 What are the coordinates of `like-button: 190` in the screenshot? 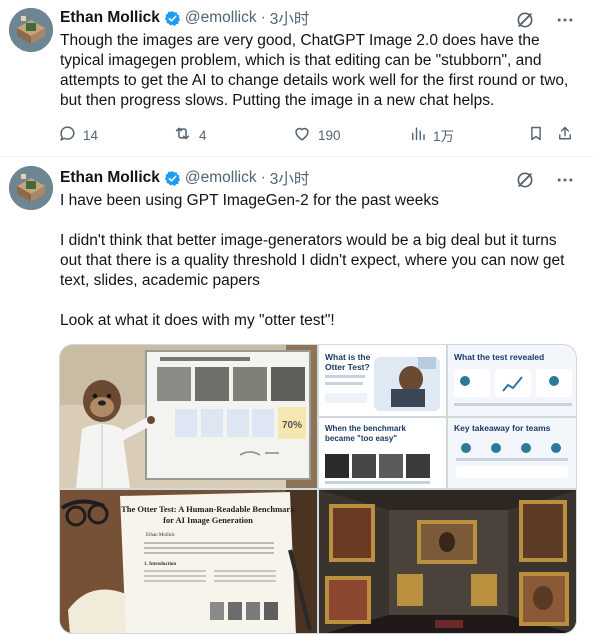 It's located at (316, 135).